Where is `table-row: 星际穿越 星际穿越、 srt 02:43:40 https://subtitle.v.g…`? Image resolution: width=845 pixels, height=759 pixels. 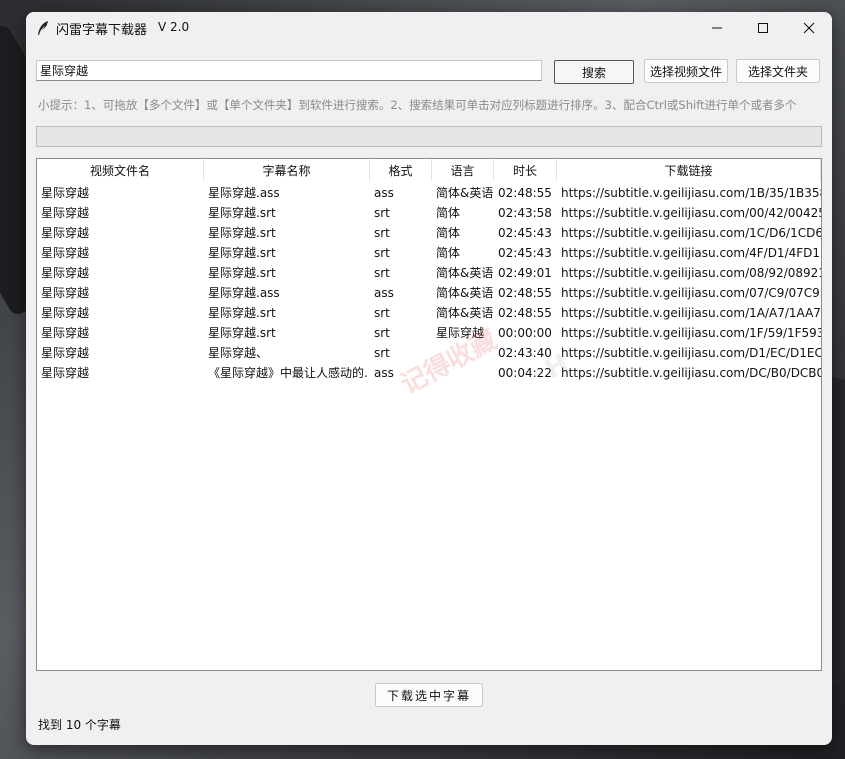 table-row: 星际穿越 星际穿越、 srt 02:43:40 https://subtitle.v.g… is located at coordinates (429, 353).